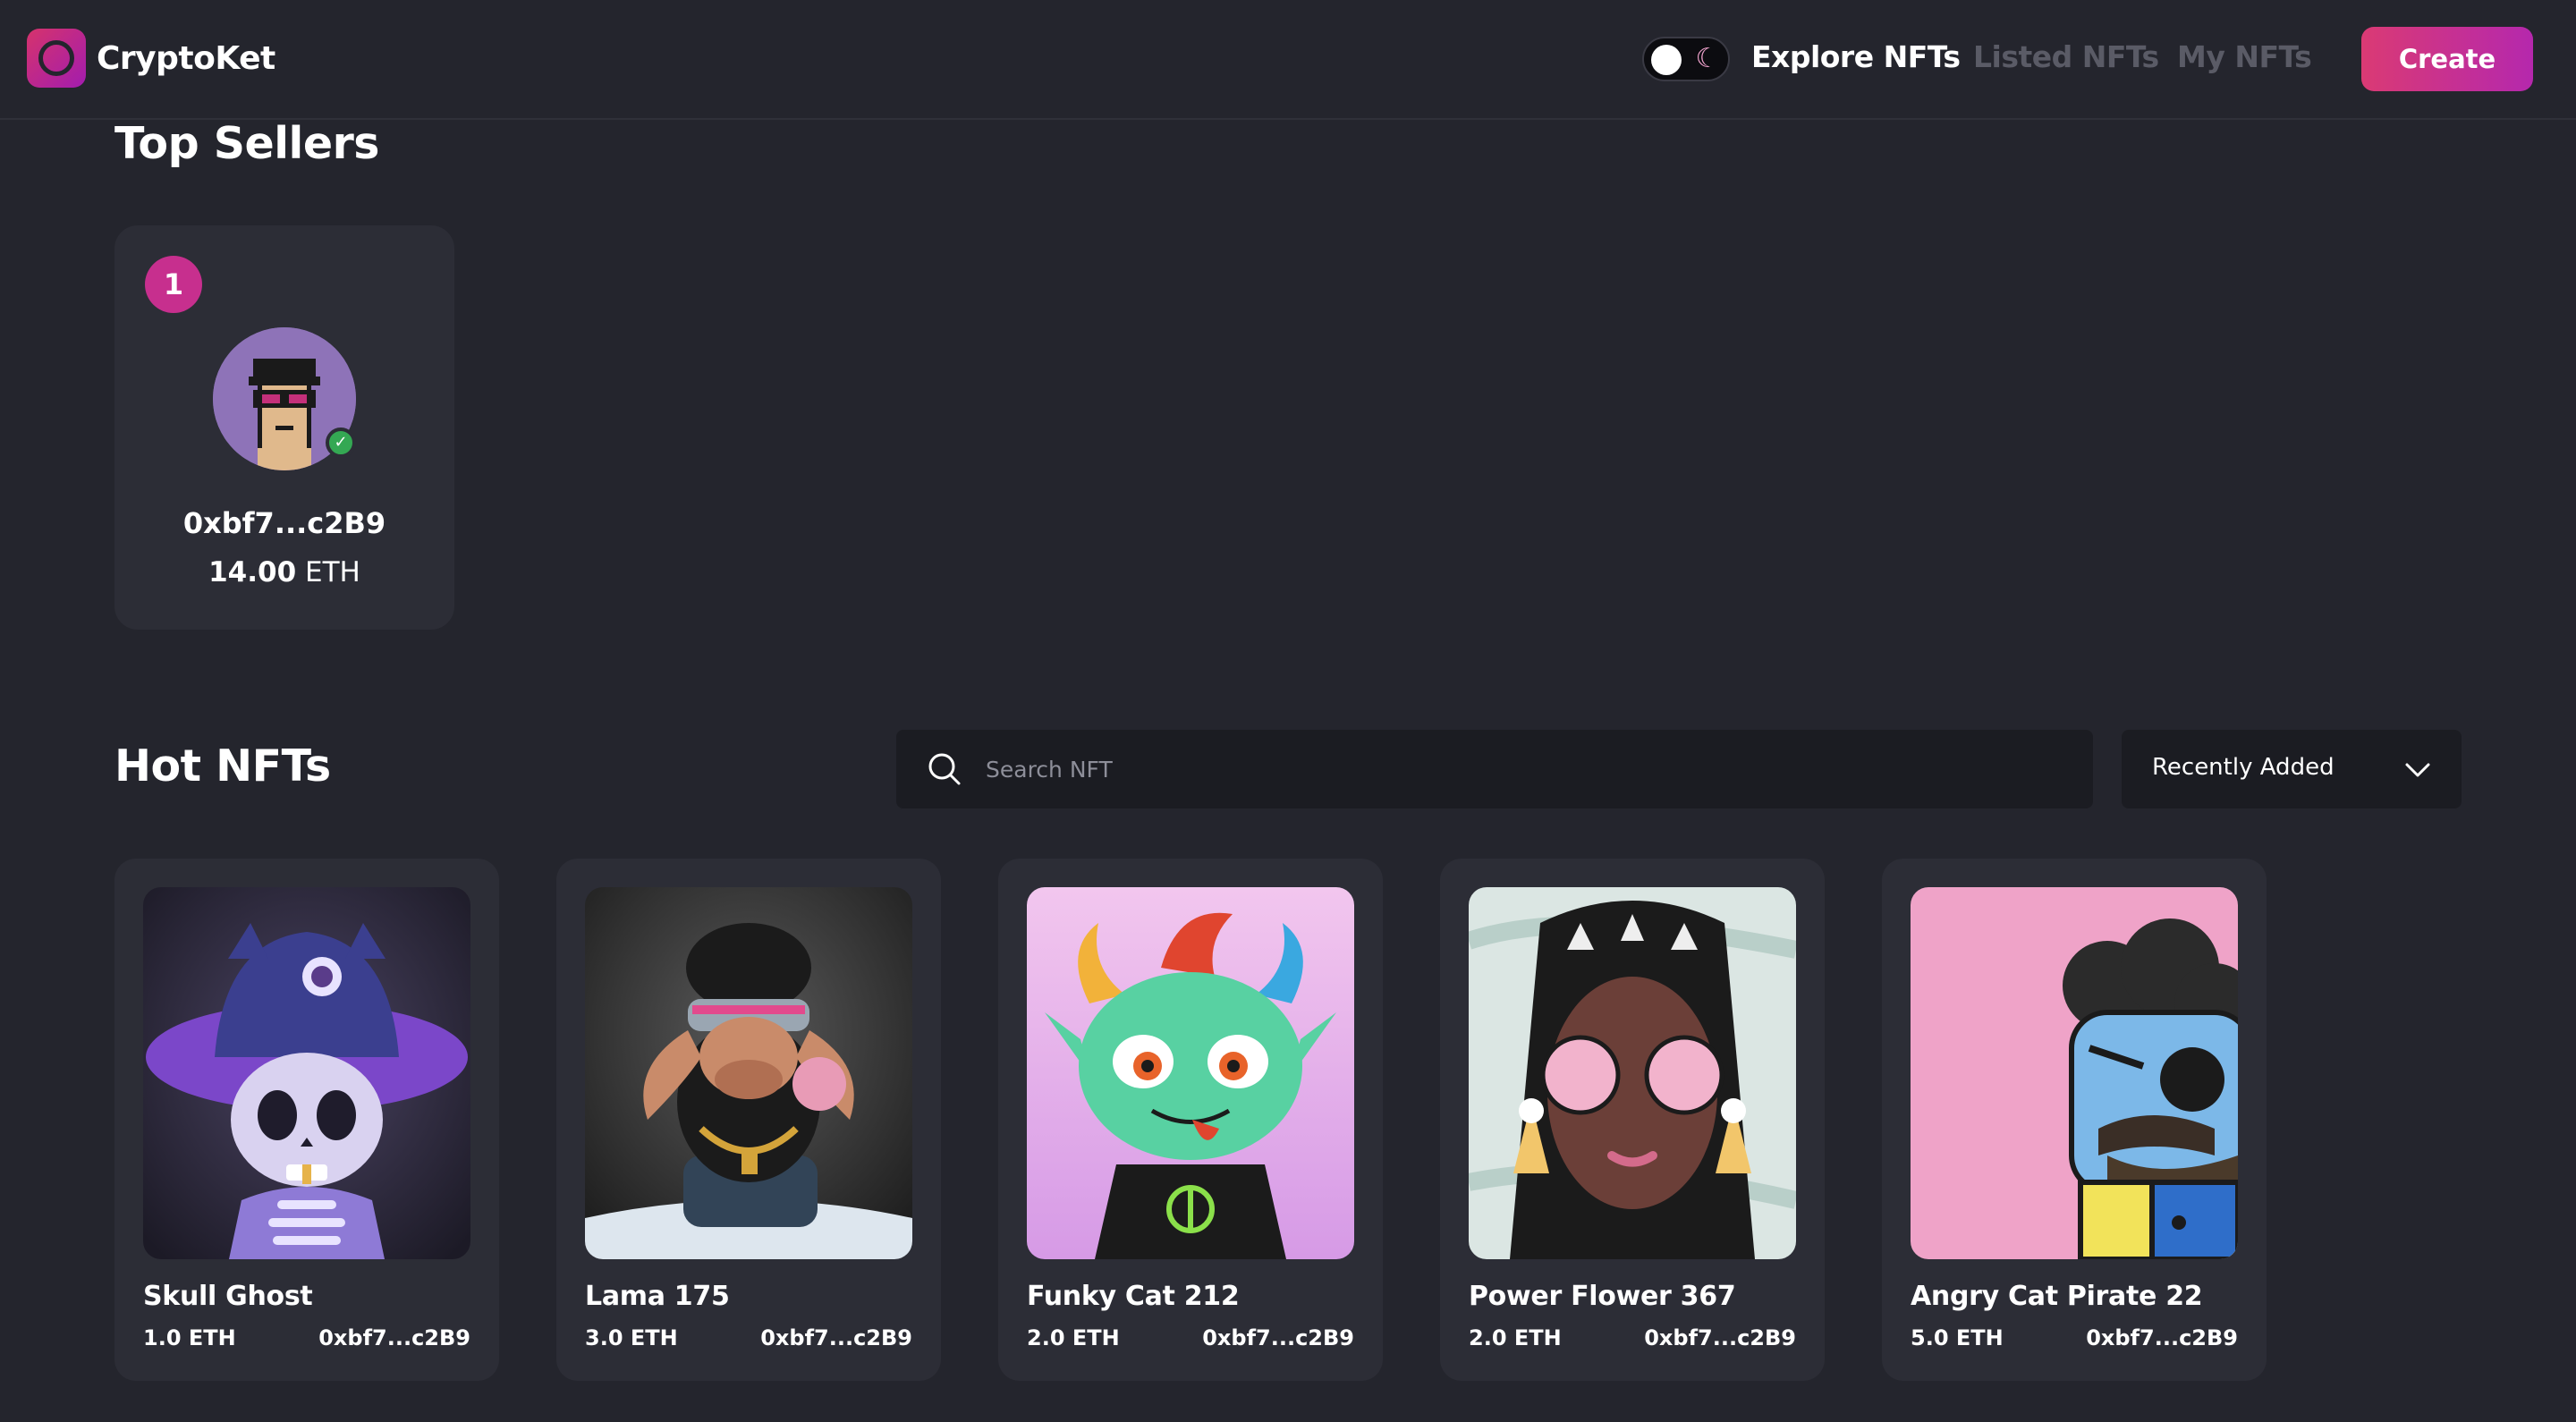 This screenshot has height=1422, width=2576. What do you see at coordinates (1957, 1337) in the screenshot?
I see `nft-price: 5.0 ETH` at bounding box center [1957, 1337].